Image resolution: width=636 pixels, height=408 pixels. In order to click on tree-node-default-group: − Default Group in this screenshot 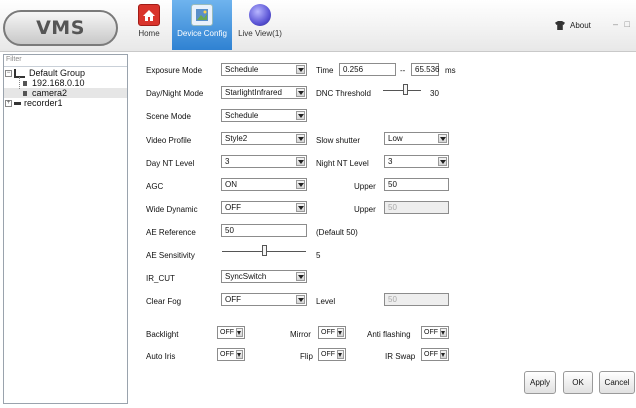, I will do `click(65, 73)`.